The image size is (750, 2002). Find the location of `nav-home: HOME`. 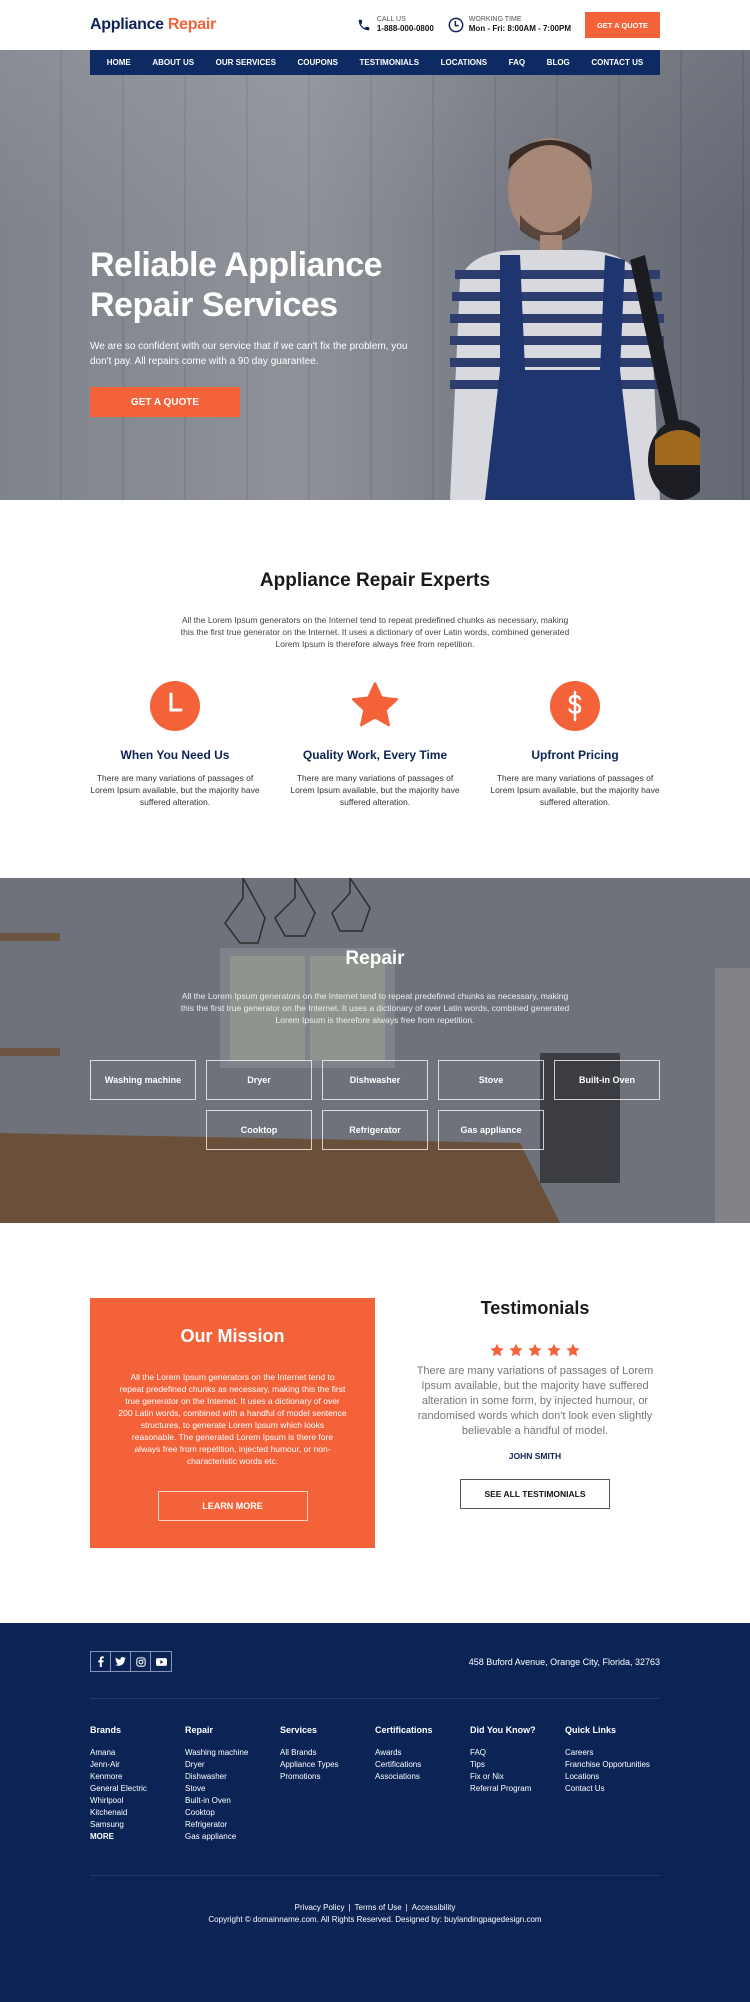

nav-home: HOME is located at coordinates (119, 62).